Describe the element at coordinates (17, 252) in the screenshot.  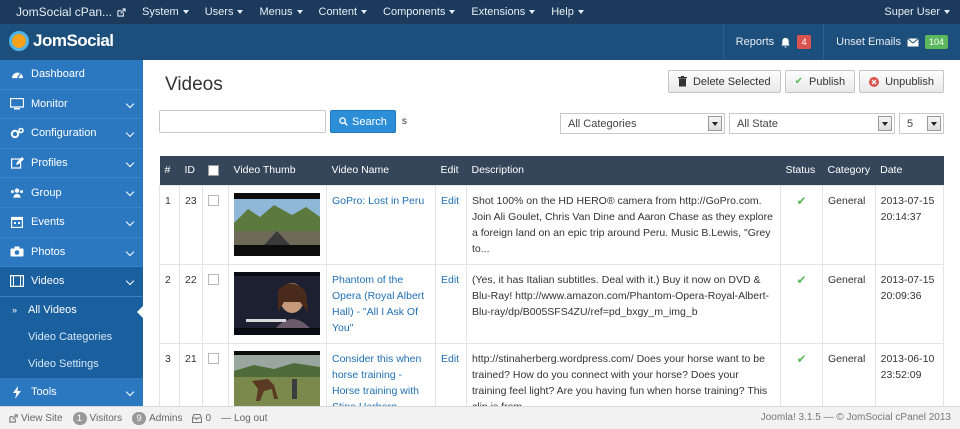
I see `camera-icon` at that location.